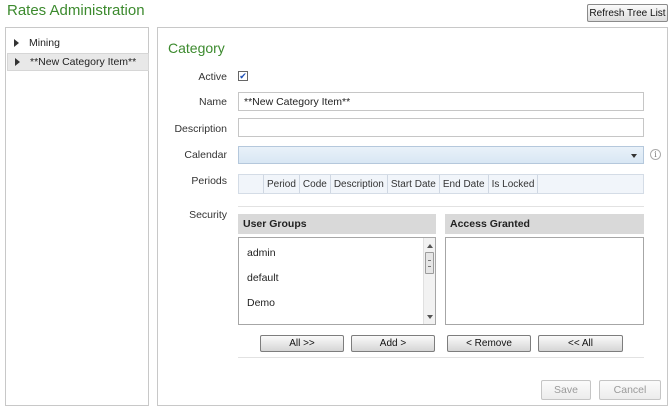 The height and width of the screenshot is (408, 672). Describe the element at coordinates (414, 184) in the screenshot. I see `column-header-start-date: Start Date` at that location.